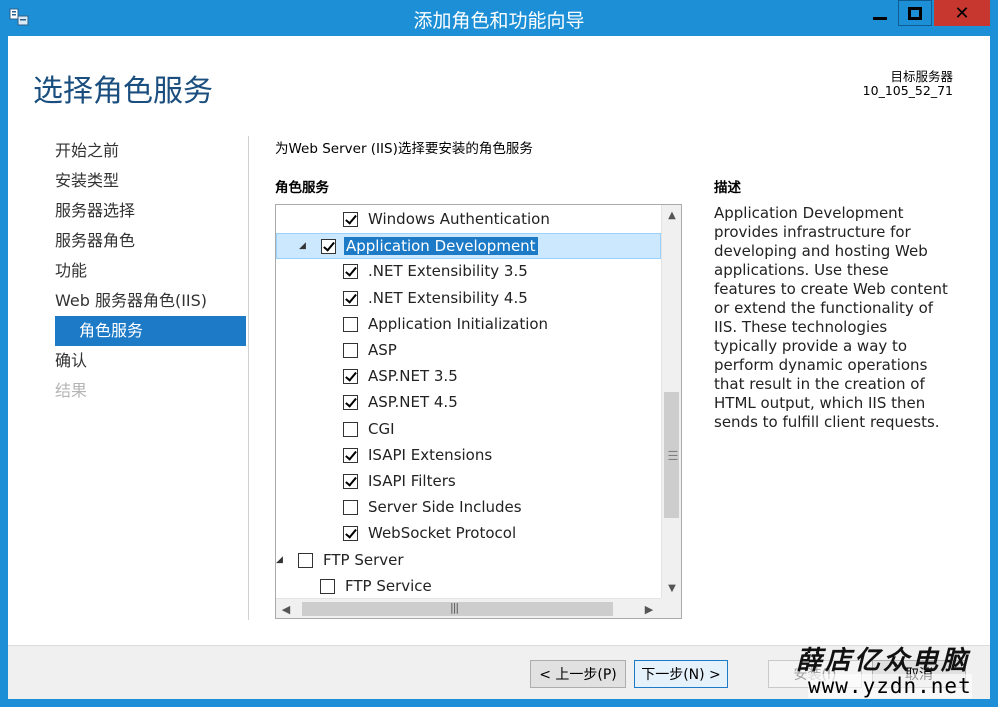 The height and width of the screenshot is (707, 998). I want to click on scroll-corner, so click(671, 608).